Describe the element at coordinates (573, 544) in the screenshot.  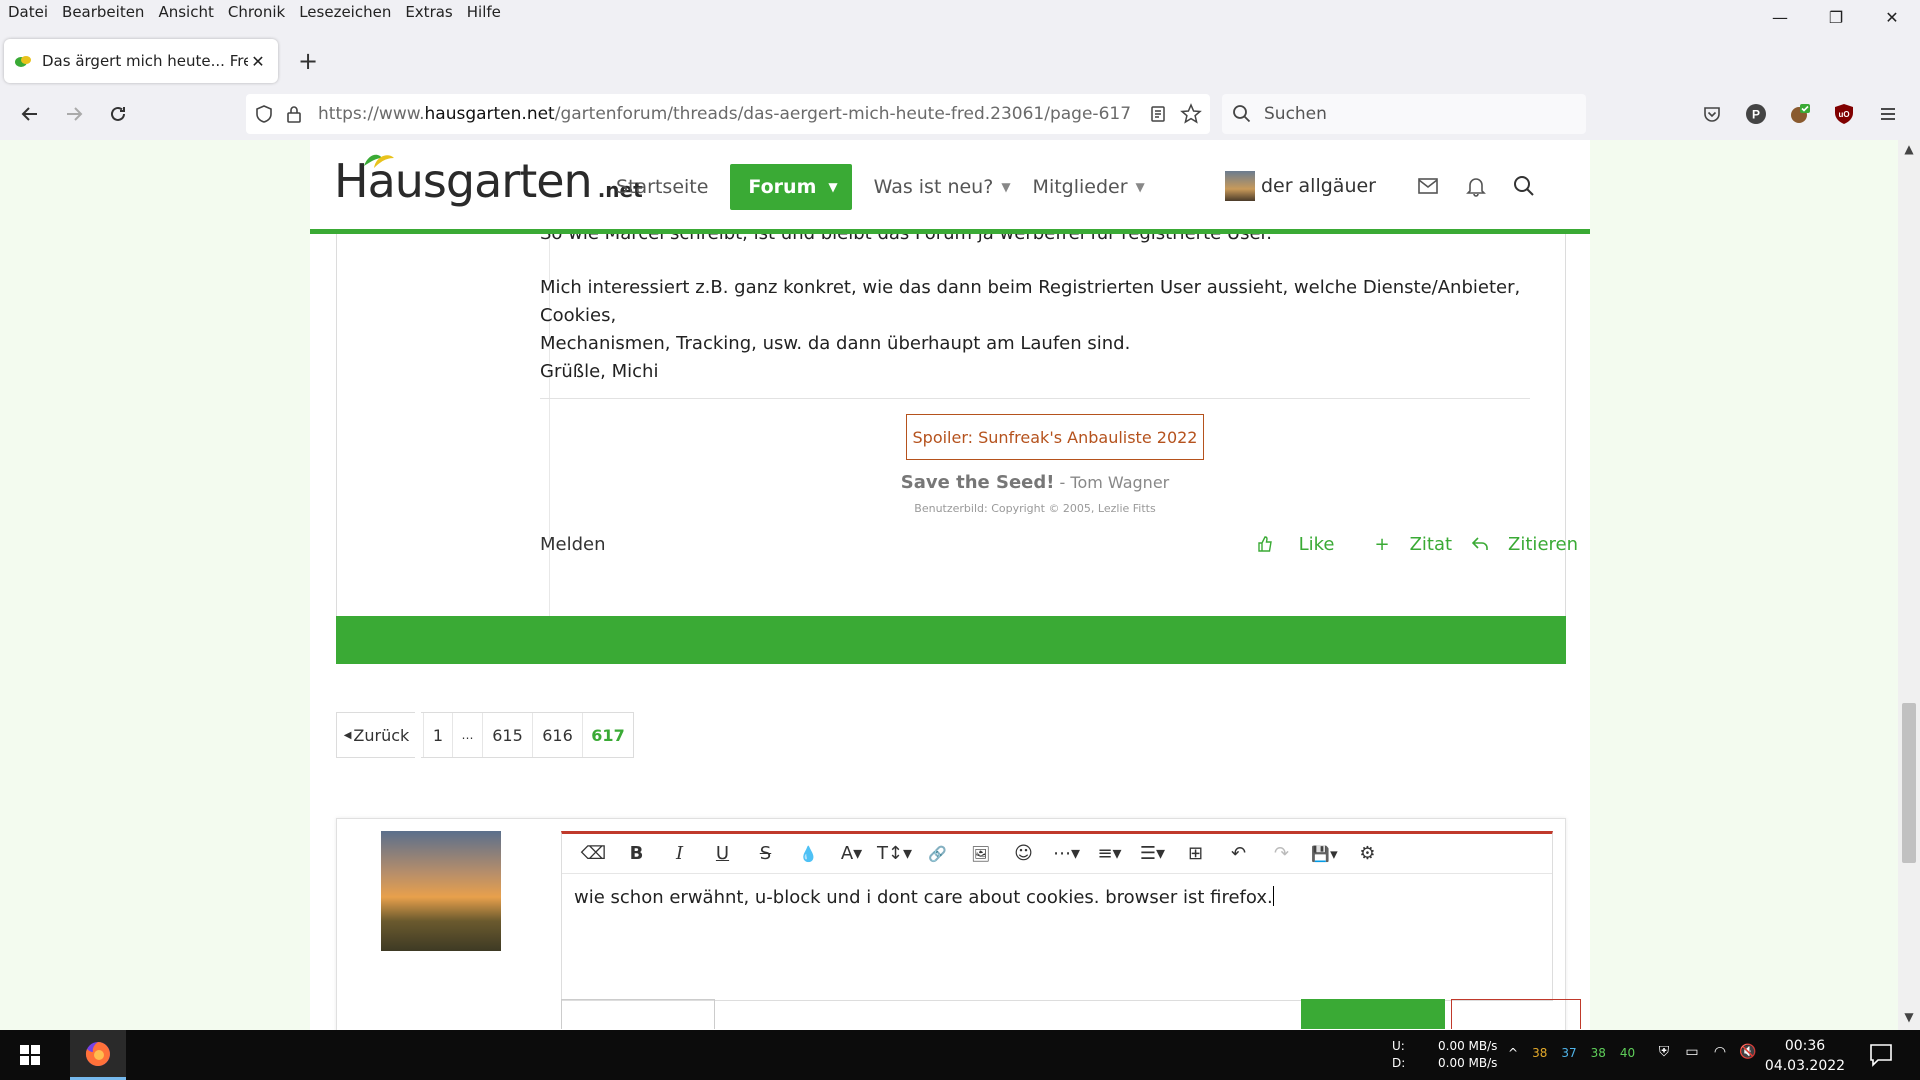
I see `report-link: Melden` at that location.